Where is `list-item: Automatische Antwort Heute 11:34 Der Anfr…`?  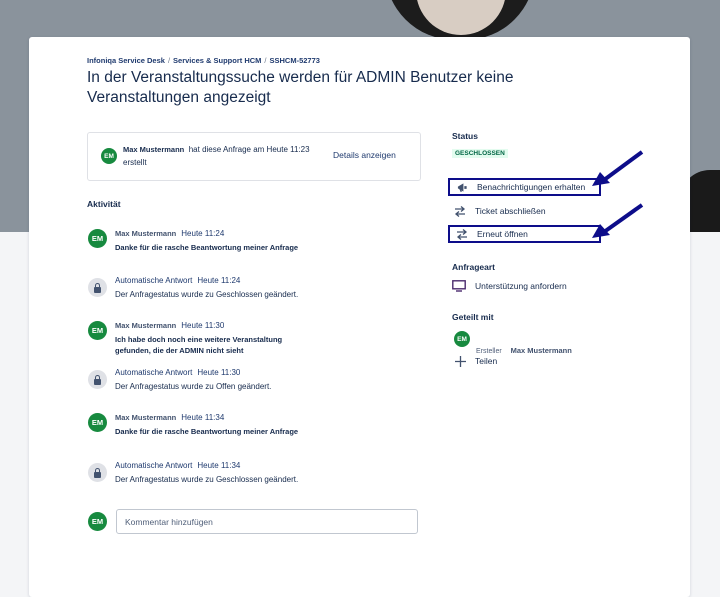
list-item: Automatische Antwort Heute 11:34 Der Anfr… is located at coordinates (252, 473).